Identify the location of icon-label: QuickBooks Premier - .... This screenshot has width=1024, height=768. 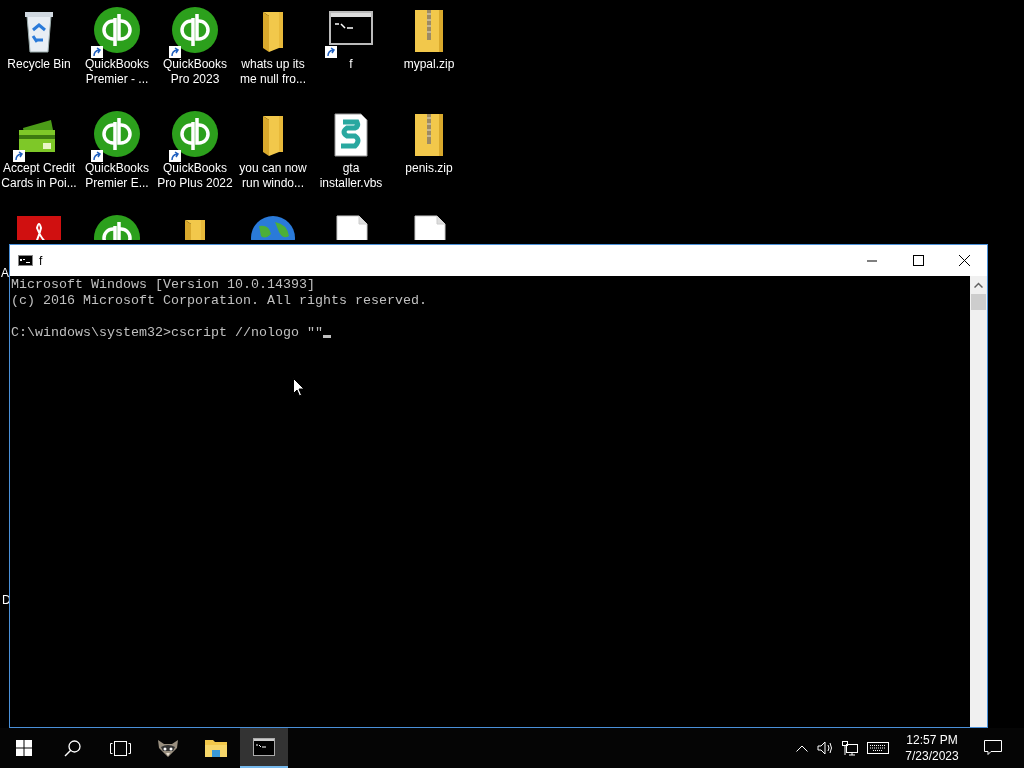
(117, 72).